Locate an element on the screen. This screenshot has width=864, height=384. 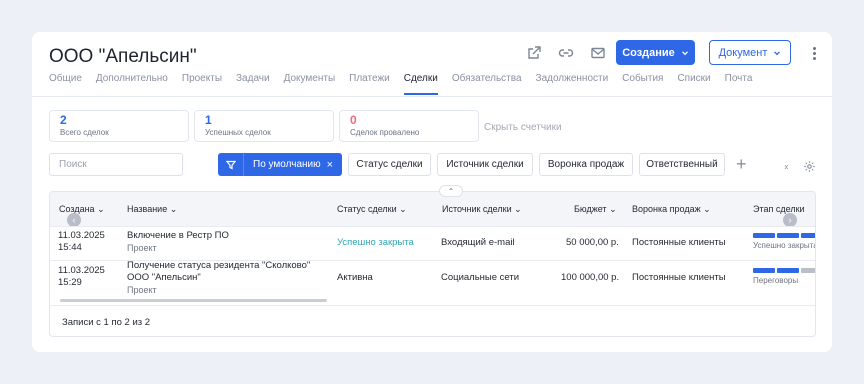
collapse-filters-icon: ⌄ ⌃ is located at coordinates (786, 168).